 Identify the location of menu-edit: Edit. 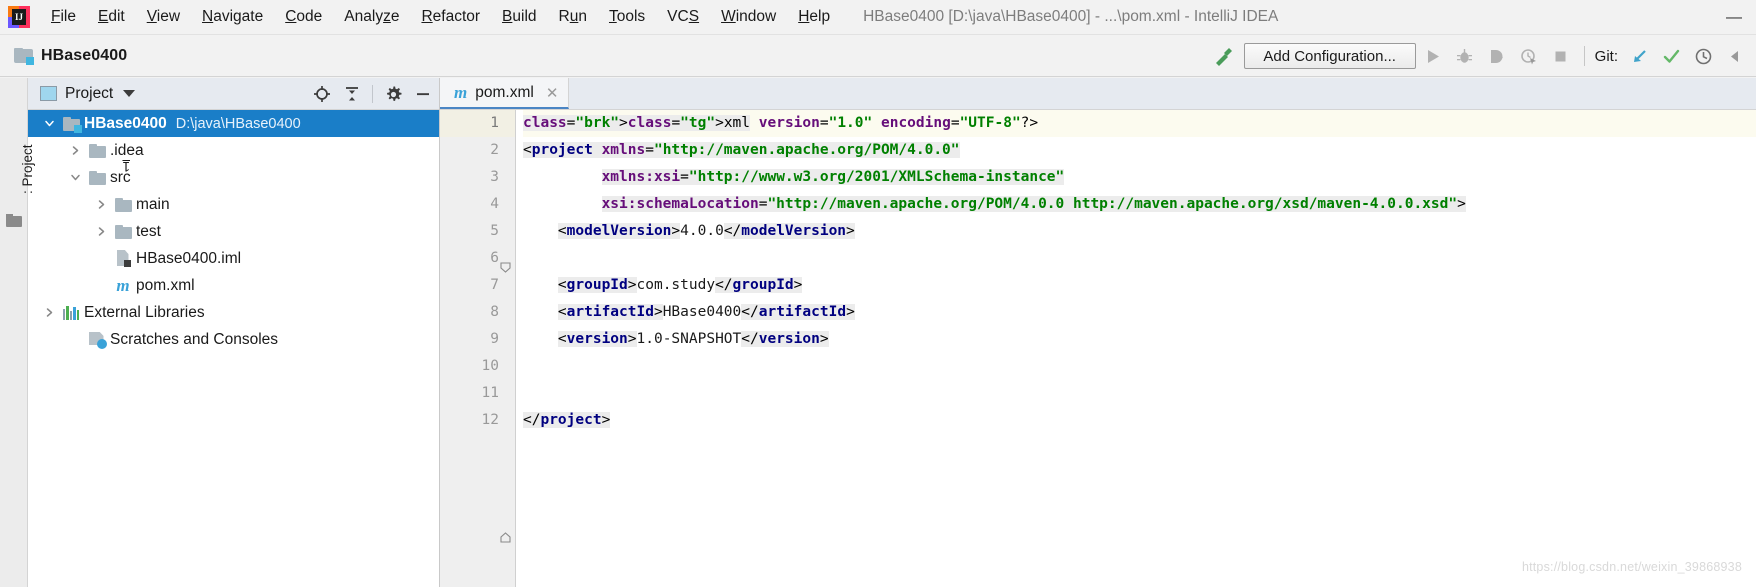
(111, 17).